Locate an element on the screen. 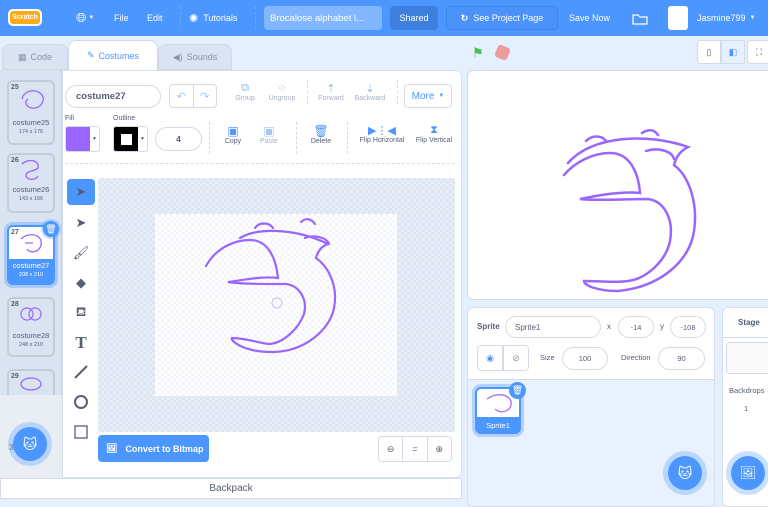 The width and height of the screenshot is (768, 507). costume-drawing is located at coordinates (270, 286).